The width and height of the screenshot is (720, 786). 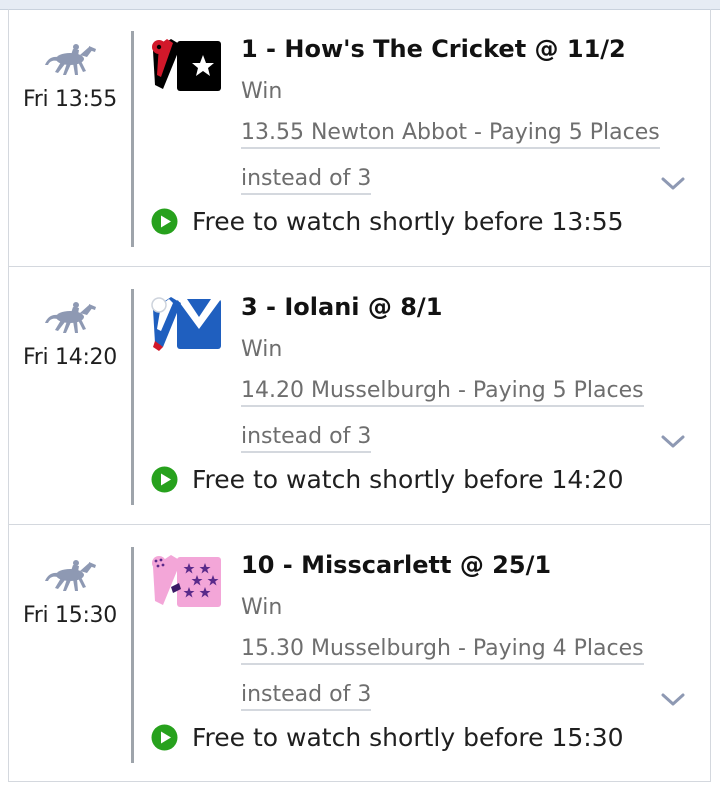 What do you see at coordinates (408, 221) in the screenshot?
I see `watch-text: Free to watch shortly before 13:55` at bounding box center [408, 221].